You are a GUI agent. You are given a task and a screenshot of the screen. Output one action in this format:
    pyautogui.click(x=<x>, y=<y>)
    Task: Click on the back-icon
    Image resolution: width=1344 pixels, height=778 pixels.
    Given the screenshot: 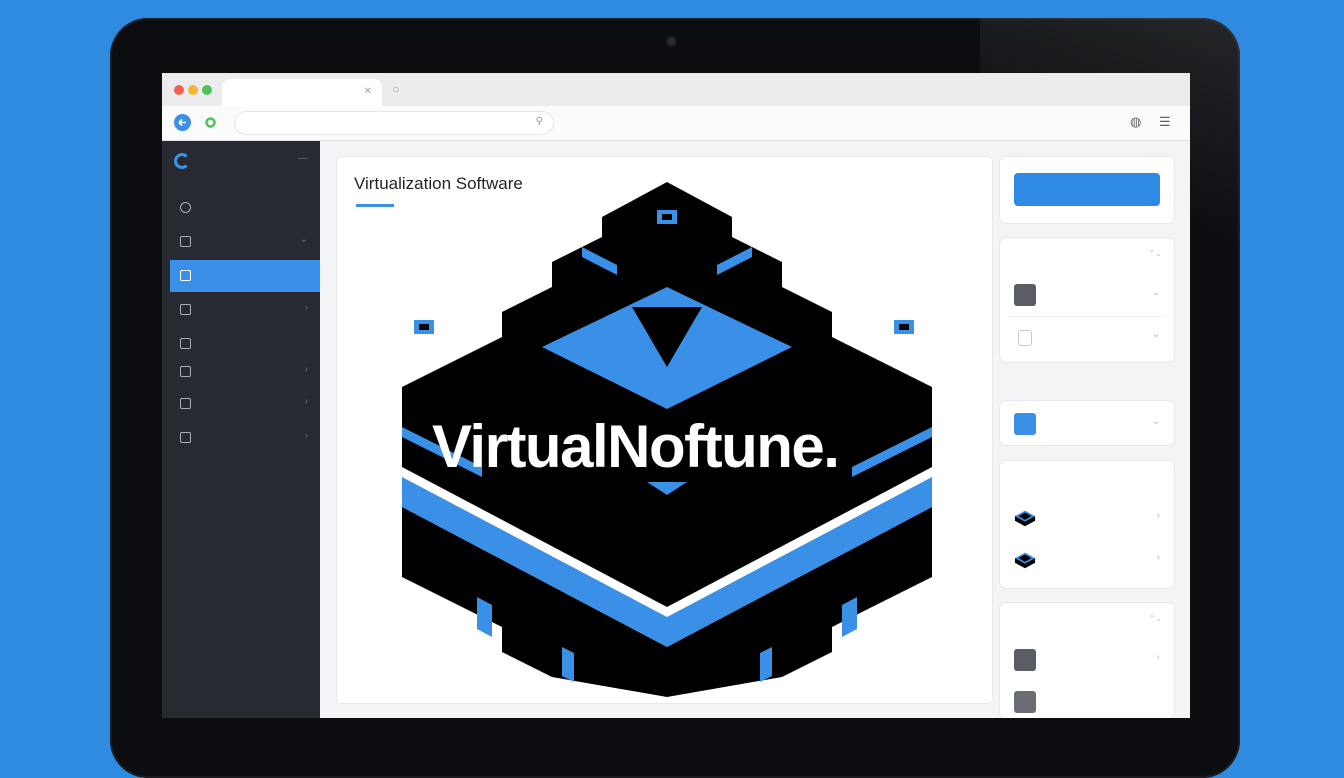 What is the action you would take?
    pyautogui.click(x=182, y=122)
    